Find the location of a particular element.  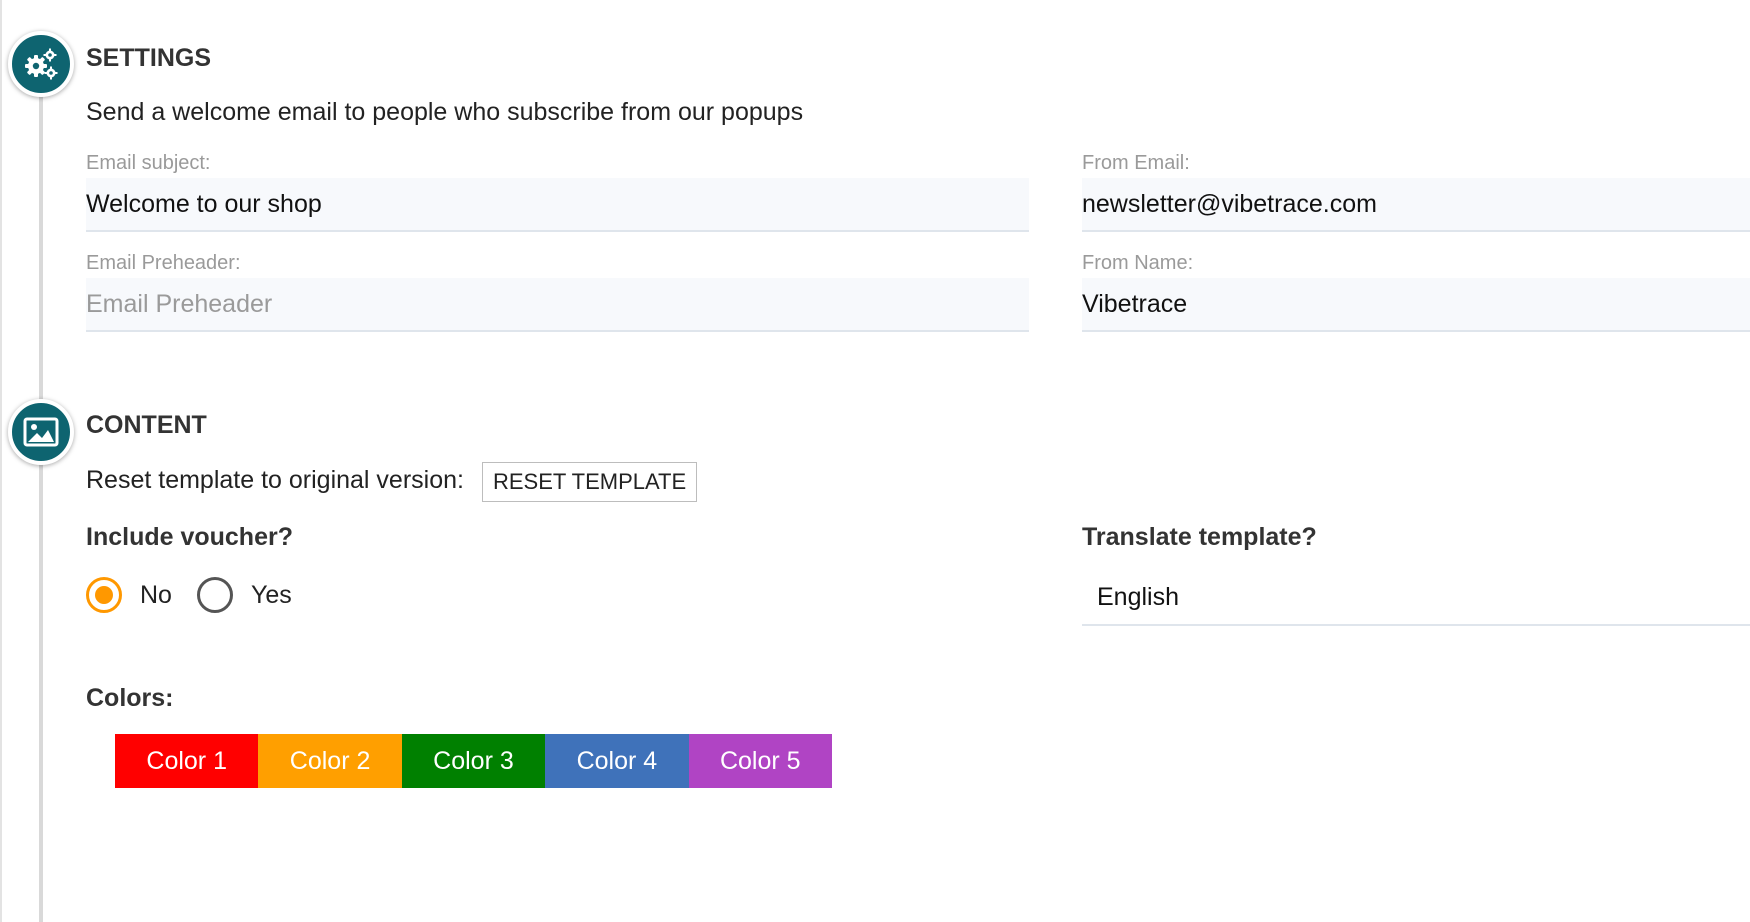

translate-template-label: Translate template? is located at coordinates (1199, 537).